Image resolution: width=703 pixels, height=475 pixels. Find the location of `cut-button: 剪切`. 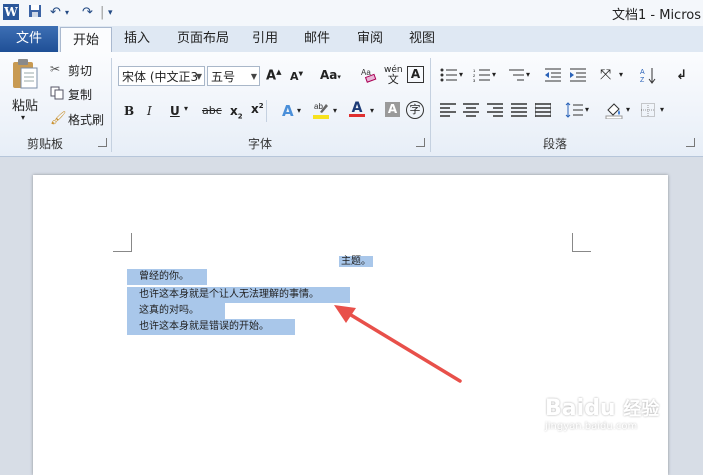

cut-button: 剪切 is located at coordinates (80, 70).